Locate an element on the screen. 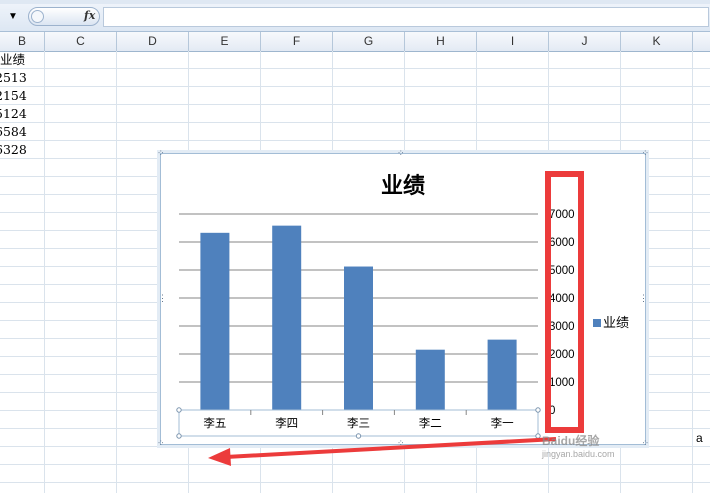  cell-text-a: a is located at coordinates (699, 438).